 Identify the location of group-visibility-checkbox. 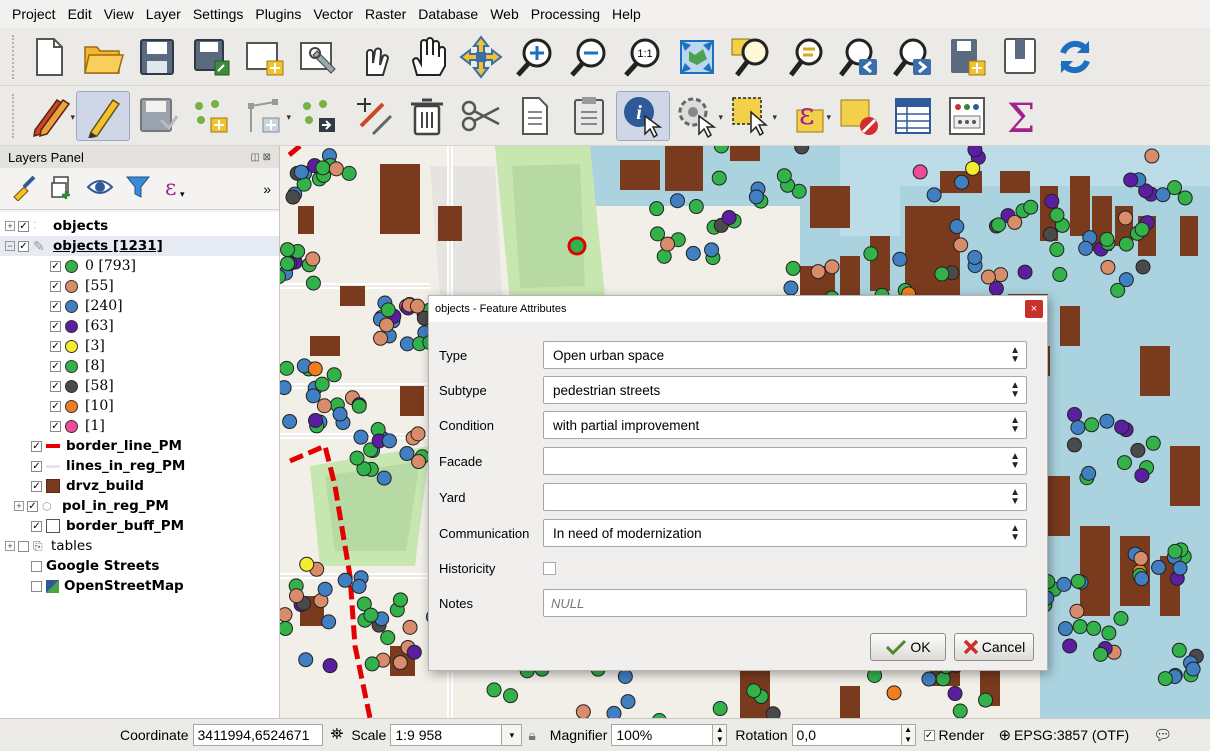
(23, 546).